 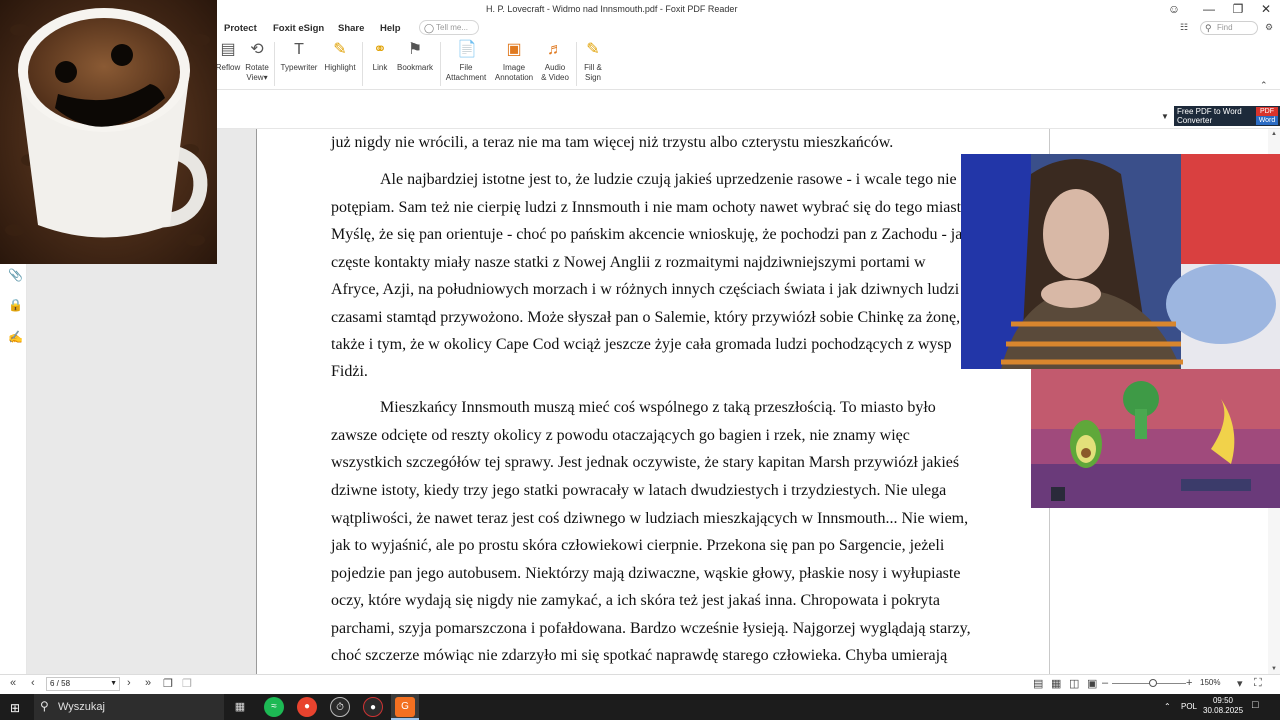 What do you see at coordinates (555, 61) in the screenshot?
I see `audio-video-button: ♬ Audio & Video` at bounding box center [555, 61].